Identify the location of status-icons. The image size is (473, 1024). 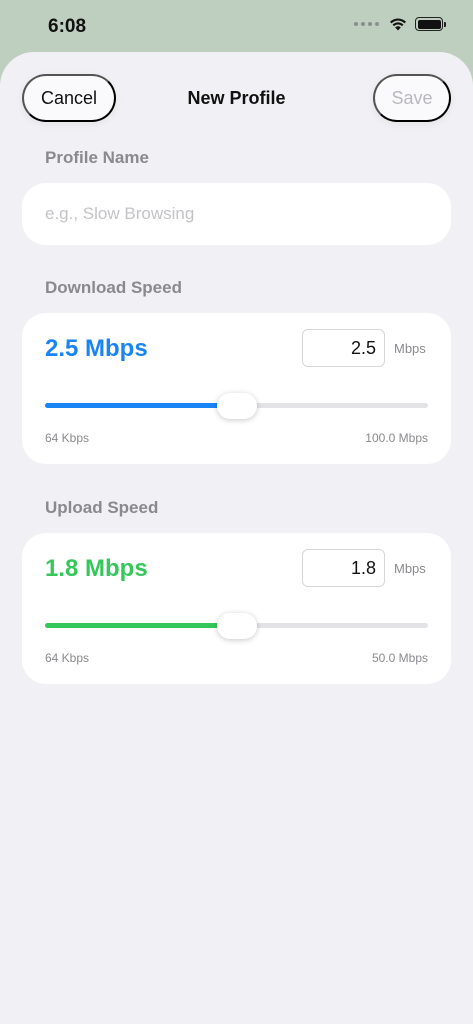
(400, 24).